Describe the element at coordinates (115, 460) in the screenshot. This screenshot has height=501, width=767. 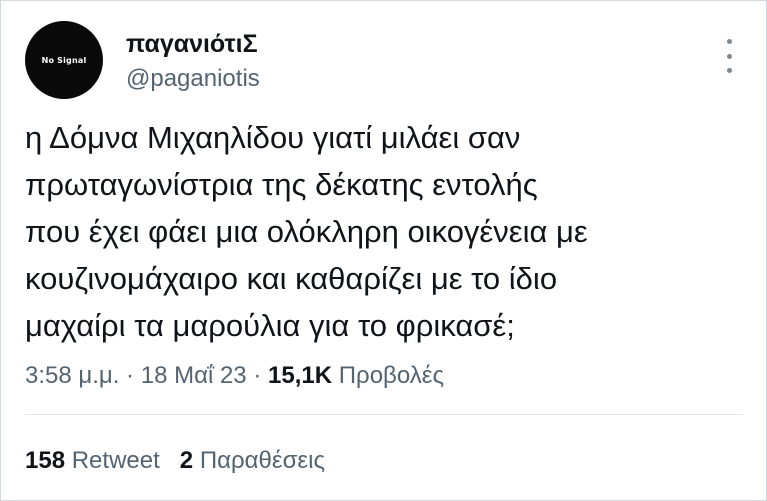
I see `retweets-label: Retweet` at that location.